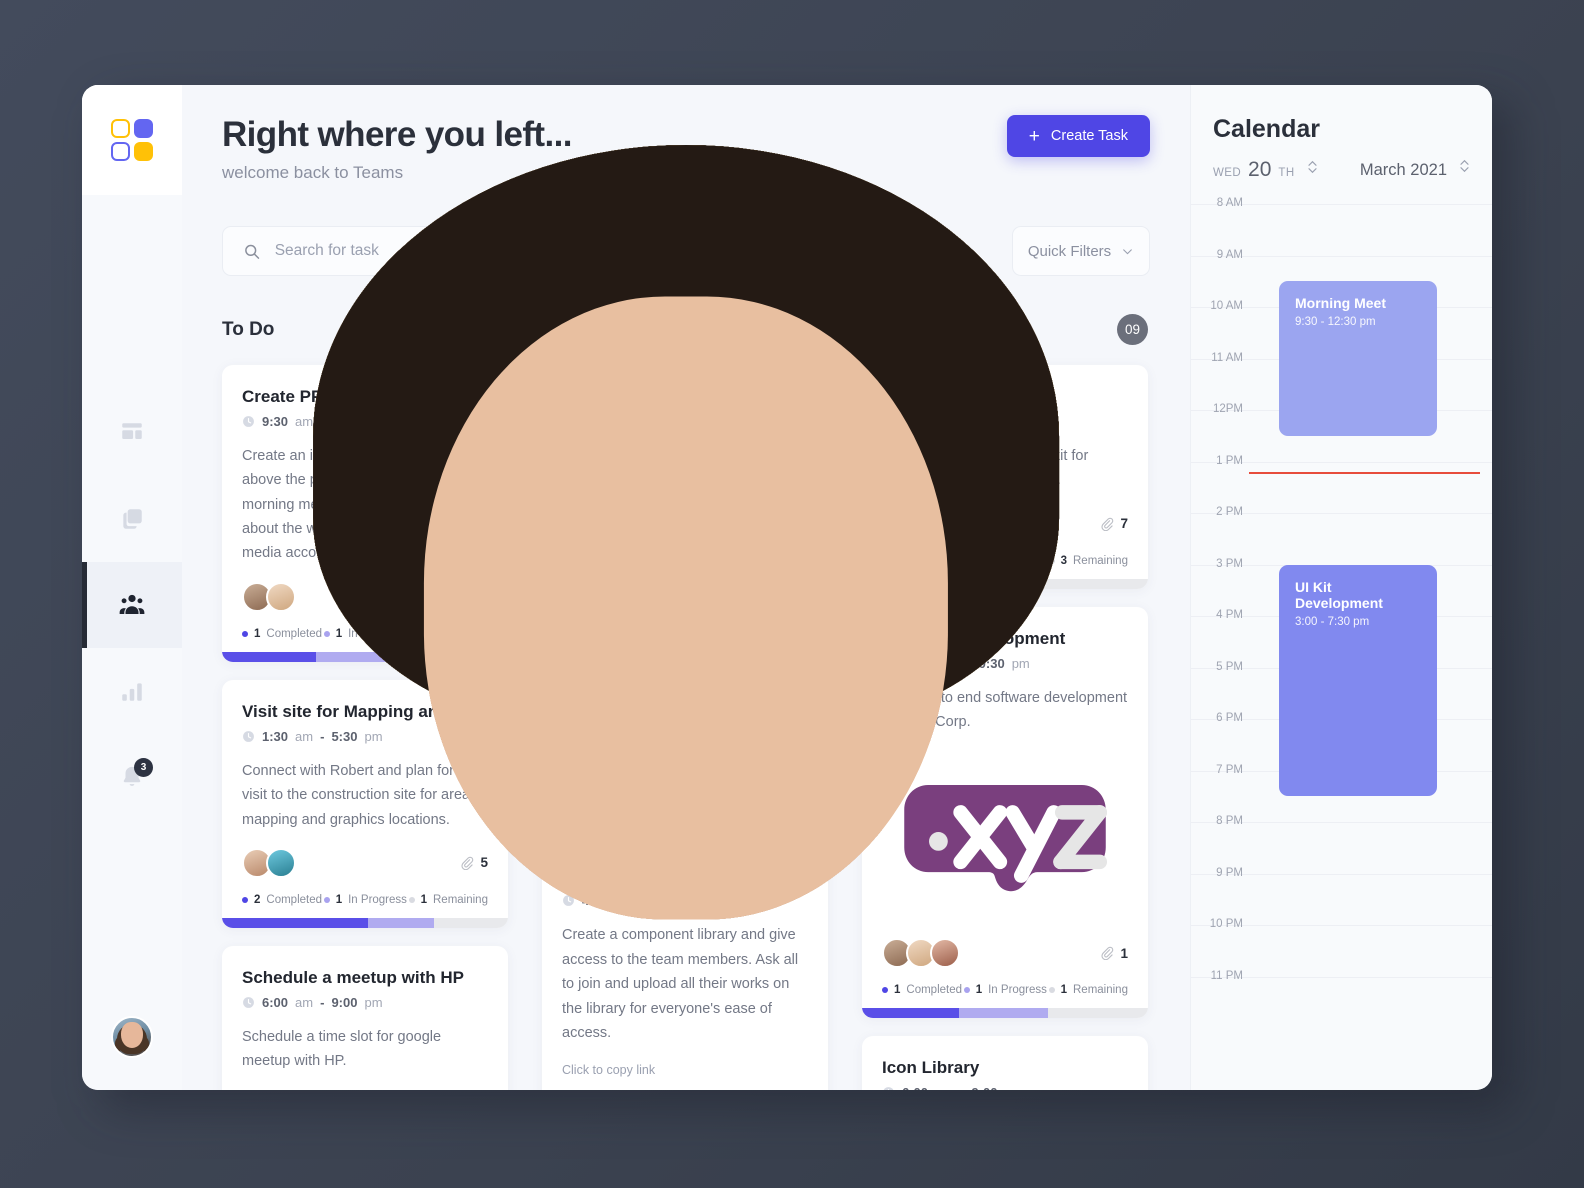 The width and height of the screenshot is (1584, 1188). Describe the element at coordinates (915, 1087) in the screenshot. I see `time-start: 6:00` at that location.